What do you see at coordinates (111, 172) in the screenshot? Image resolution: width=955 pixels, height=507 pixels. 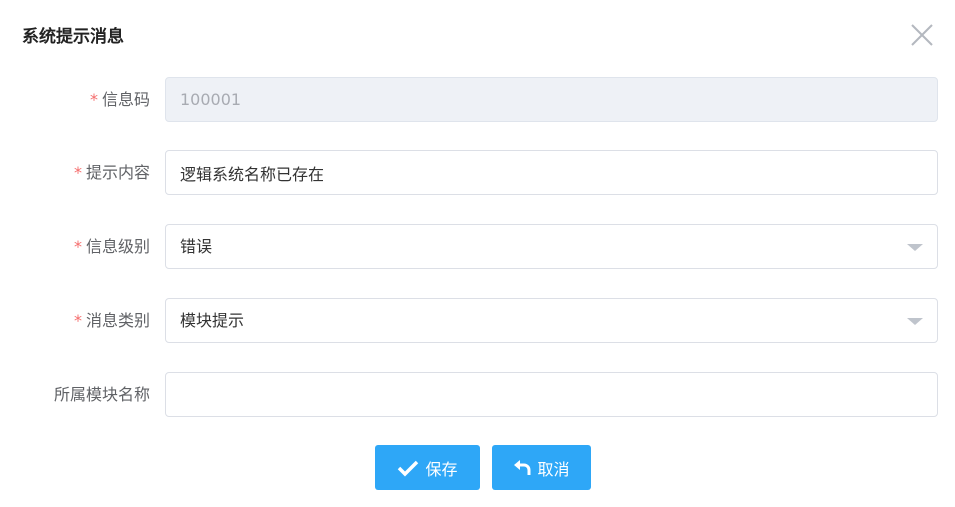 I see `prompt-content-label: * 提示内容` at bounding box center [111, 172].